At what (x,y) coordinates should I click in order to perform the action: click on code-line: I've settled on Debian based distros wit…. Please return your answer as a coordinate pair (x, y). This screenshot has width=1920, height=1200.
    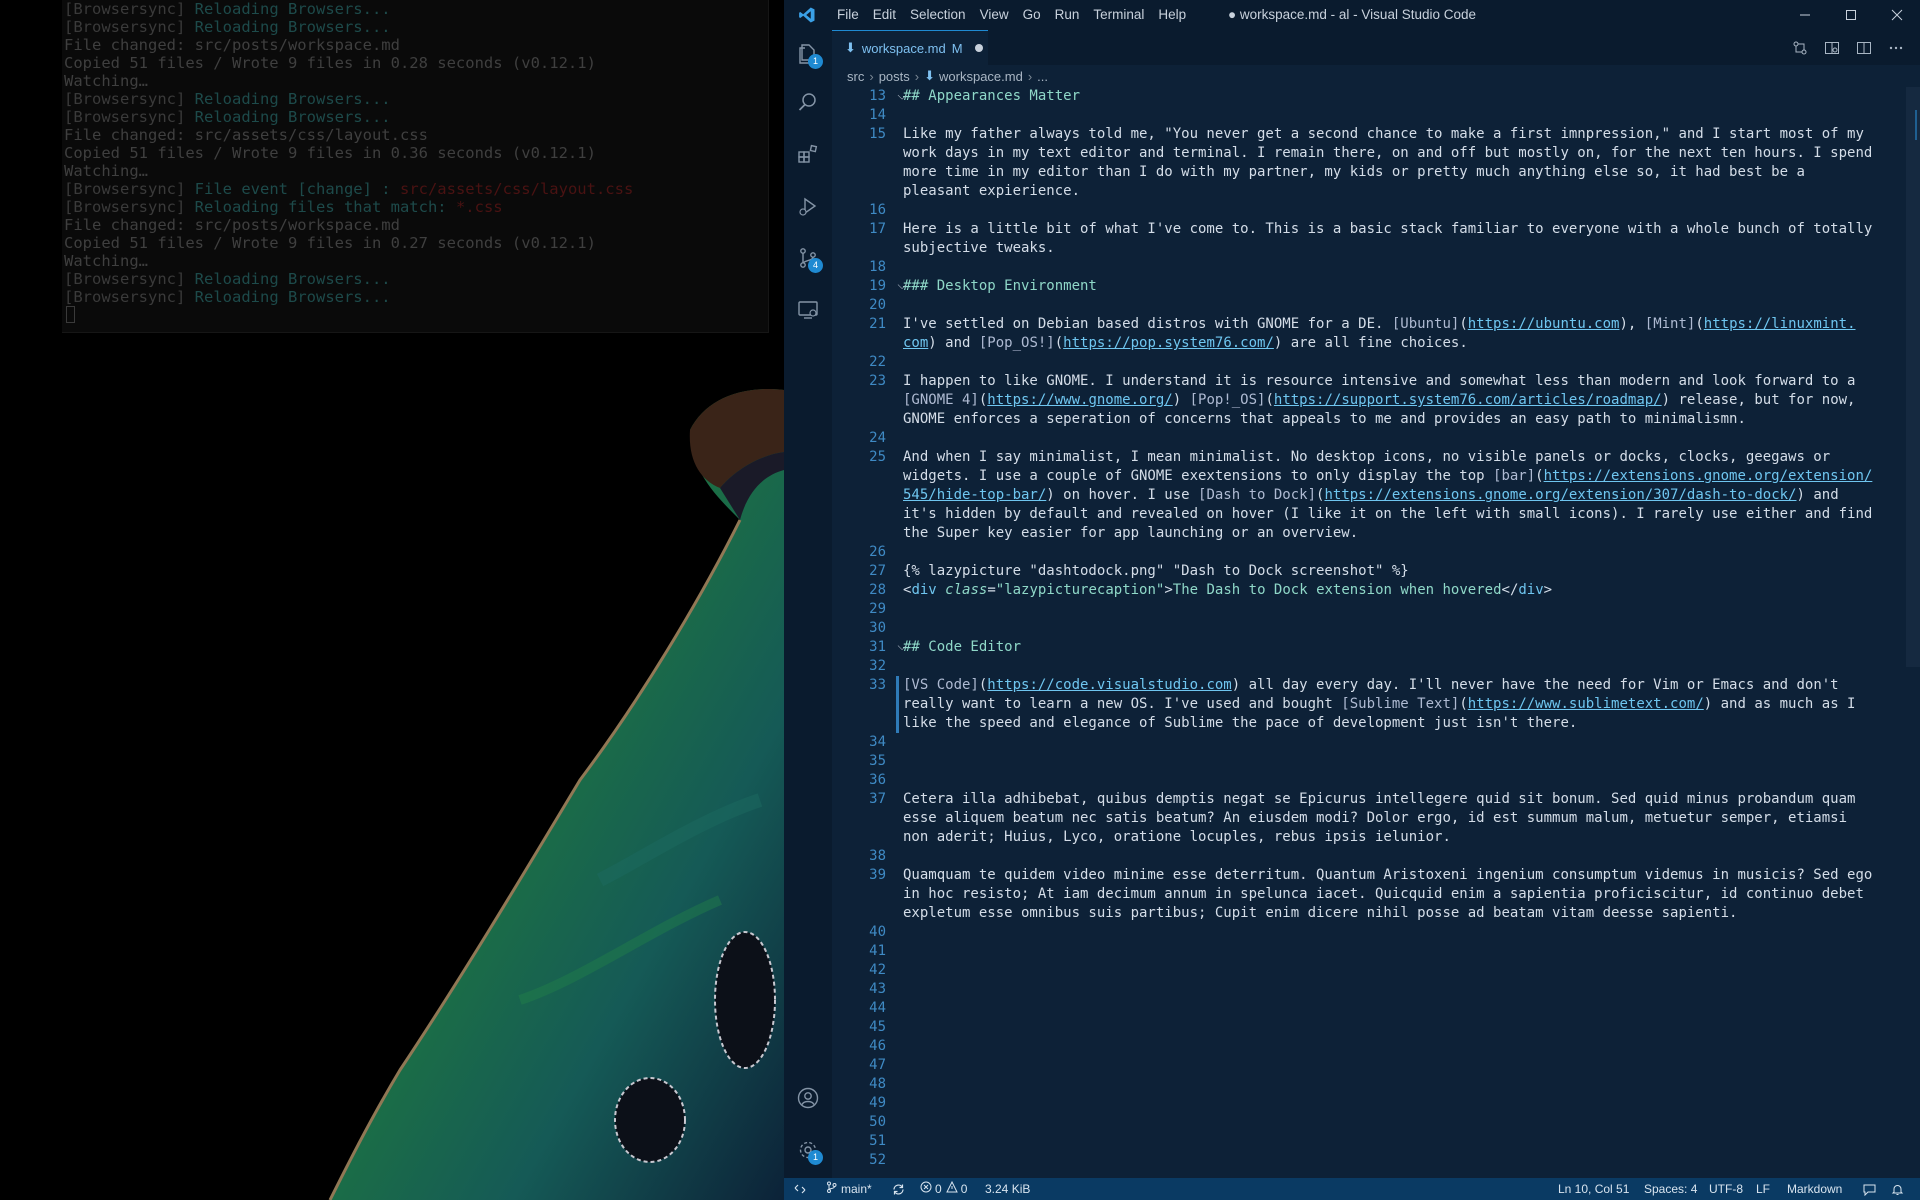
    Looking at the image, I should click on (1379, 324).